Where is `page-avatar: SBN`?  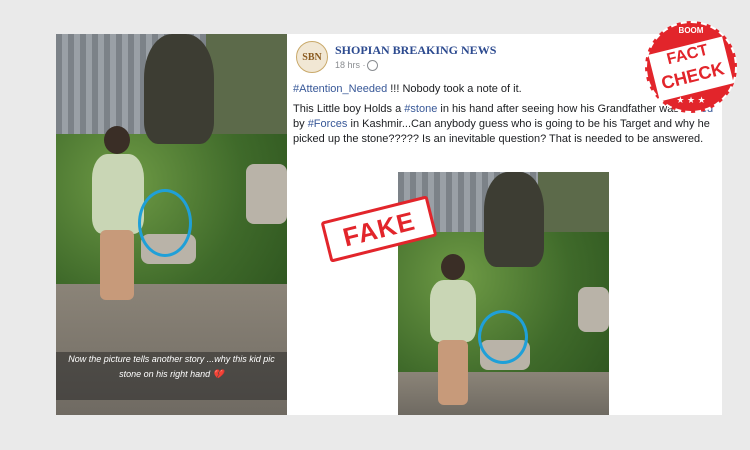 page-avatar: SBN is located at coordinates (312, 57).